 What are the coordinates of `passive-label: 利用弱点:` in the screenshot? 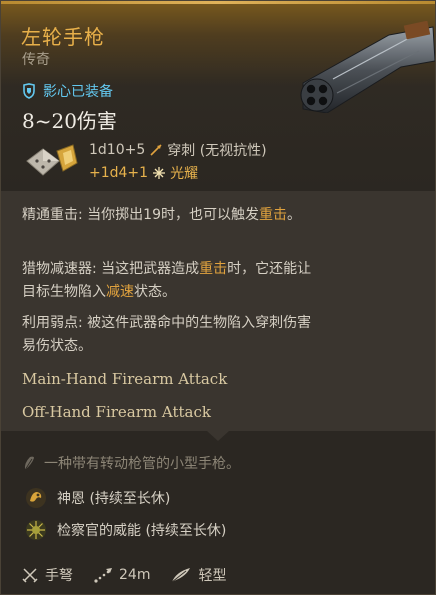 It's located at (52, 323).